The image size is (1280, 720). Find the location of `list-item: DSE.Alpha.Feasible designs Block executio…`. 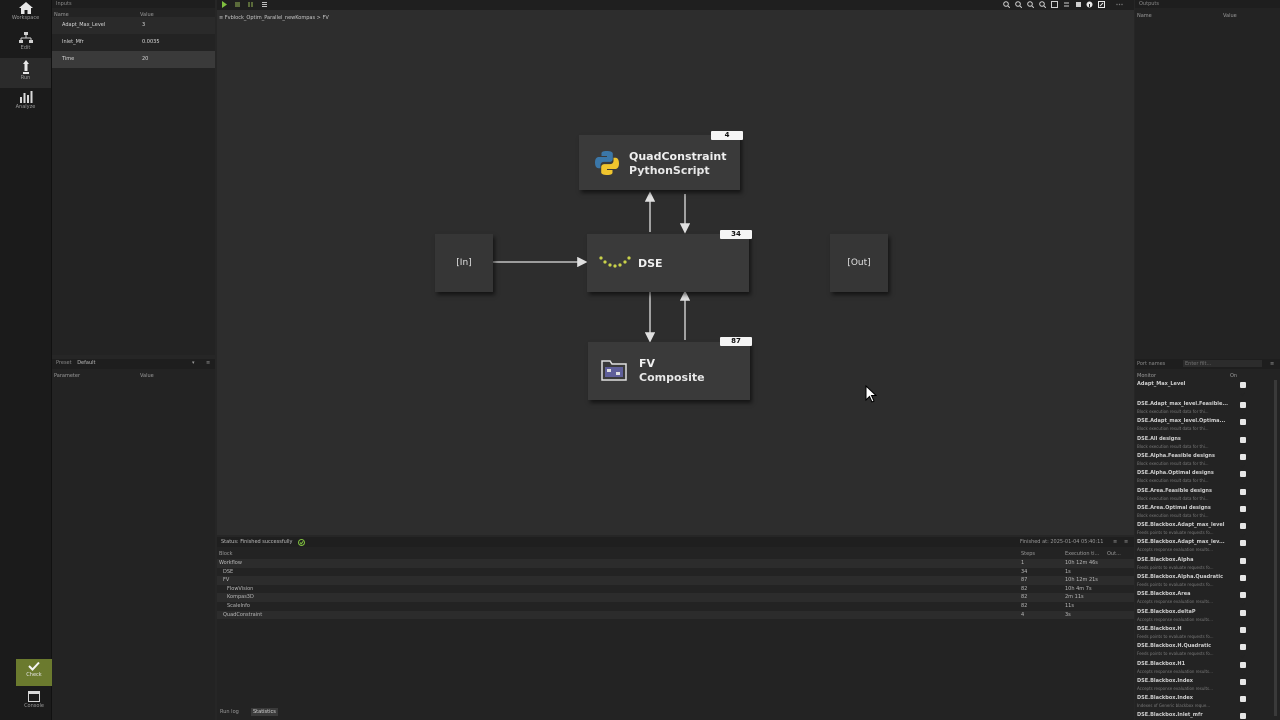

list-item: DSE.Alpha.Feasible designs Block executio… is located at coordinates (1200, 460).